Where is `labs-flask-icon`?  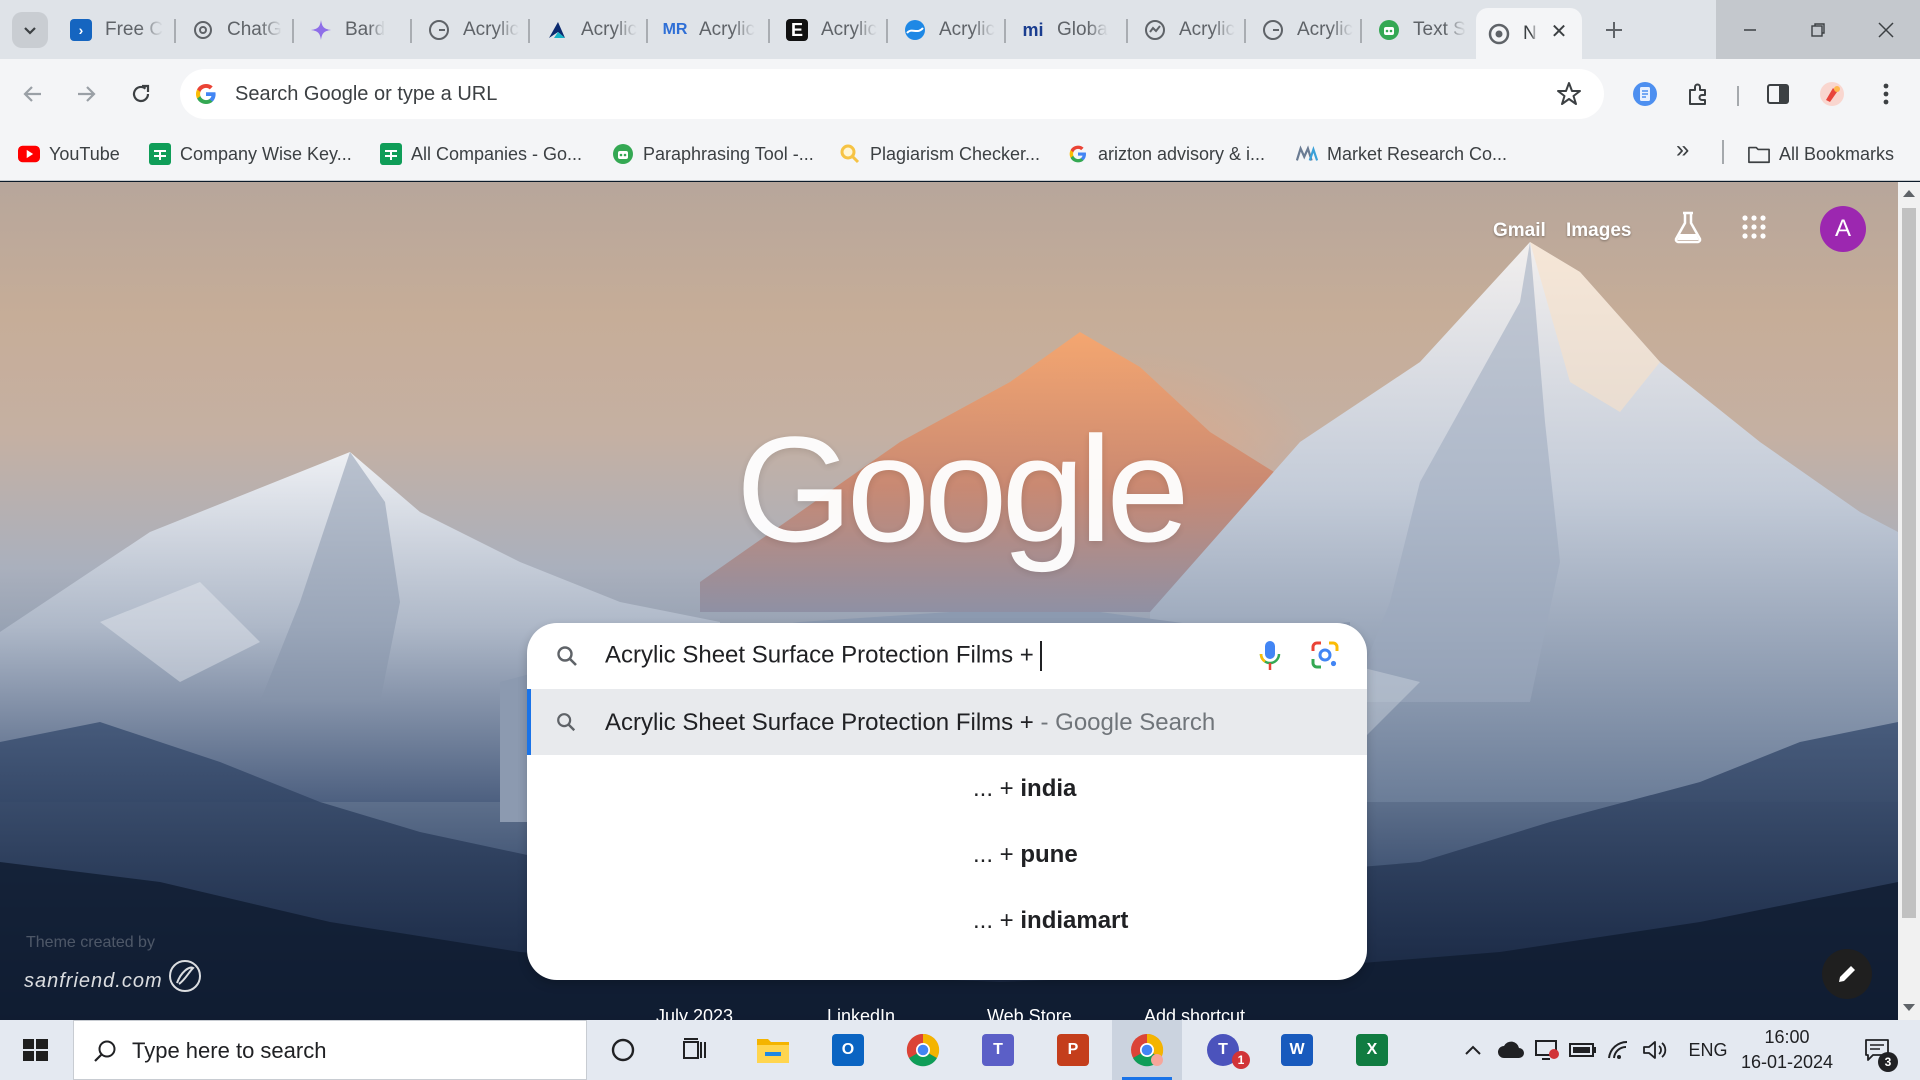
labs-flask-icon is located at coordinates (1688, 229).